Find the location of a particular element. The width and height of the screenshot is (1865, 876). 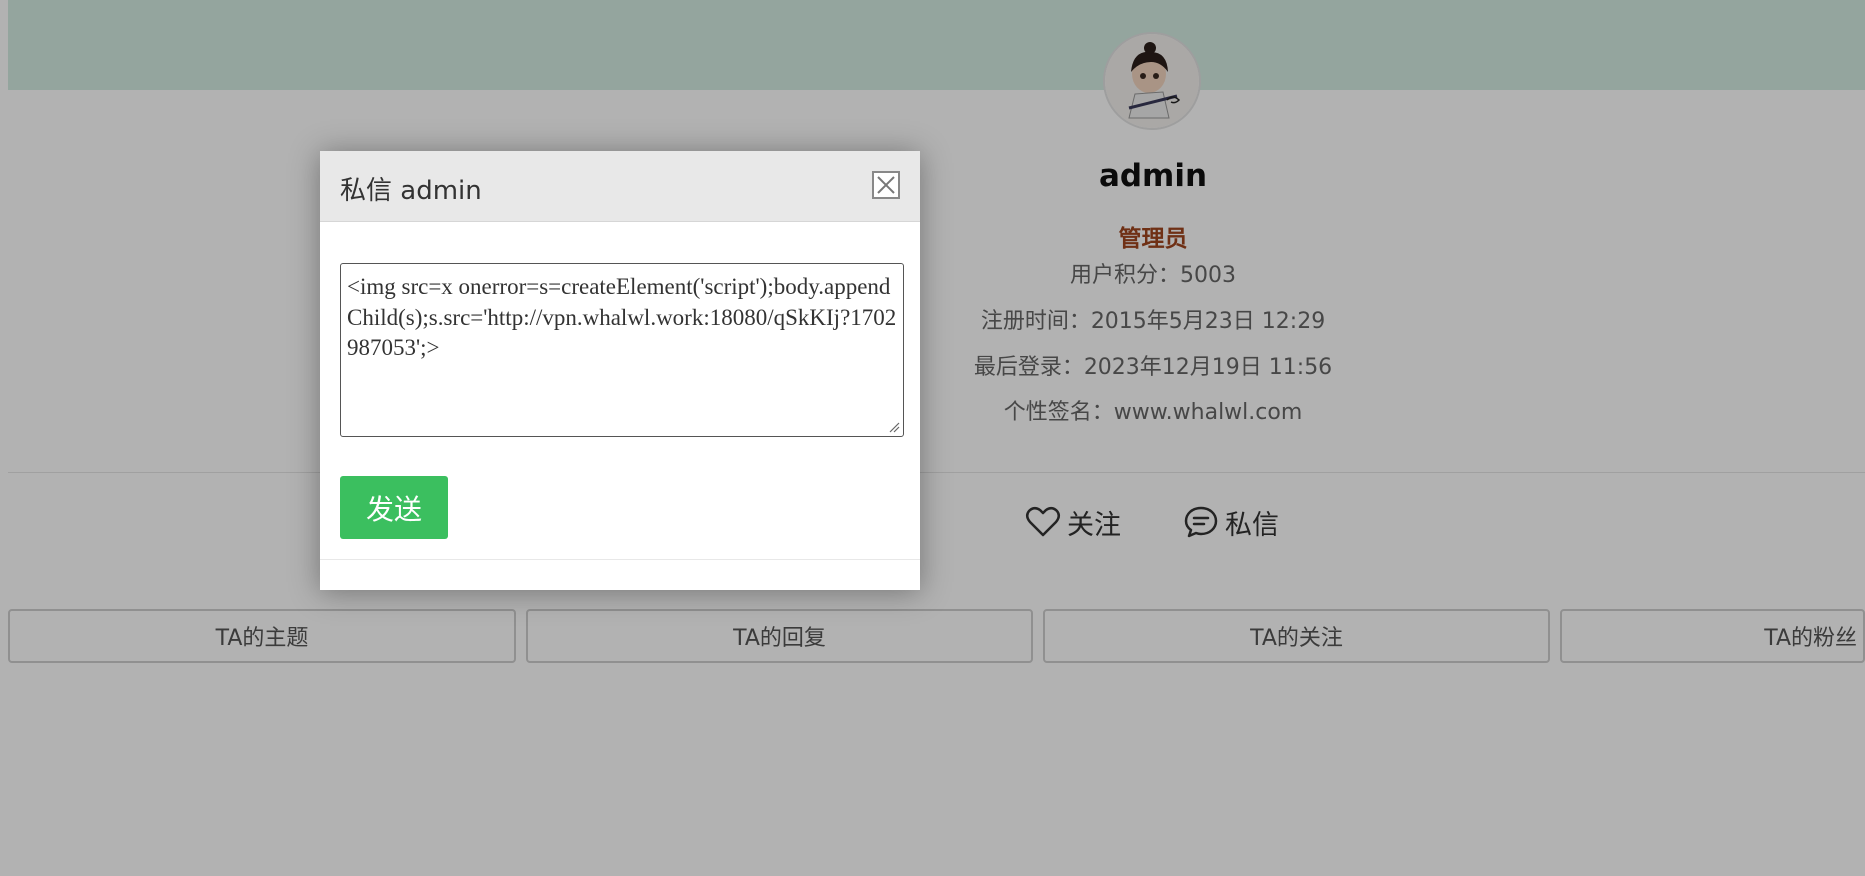

resize-grip-icon is located at coordinates (894, 427).